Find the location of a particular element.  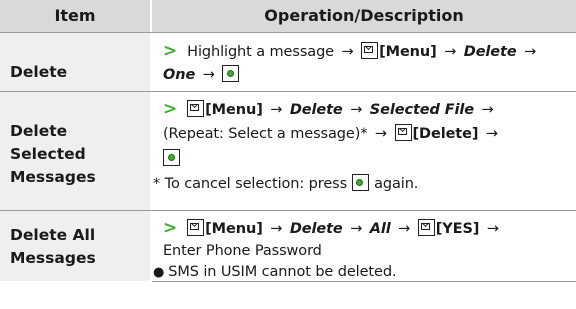

row3-line1: > [Menu] → Delete → All → [YES] → is located at coordinates (331, 228).